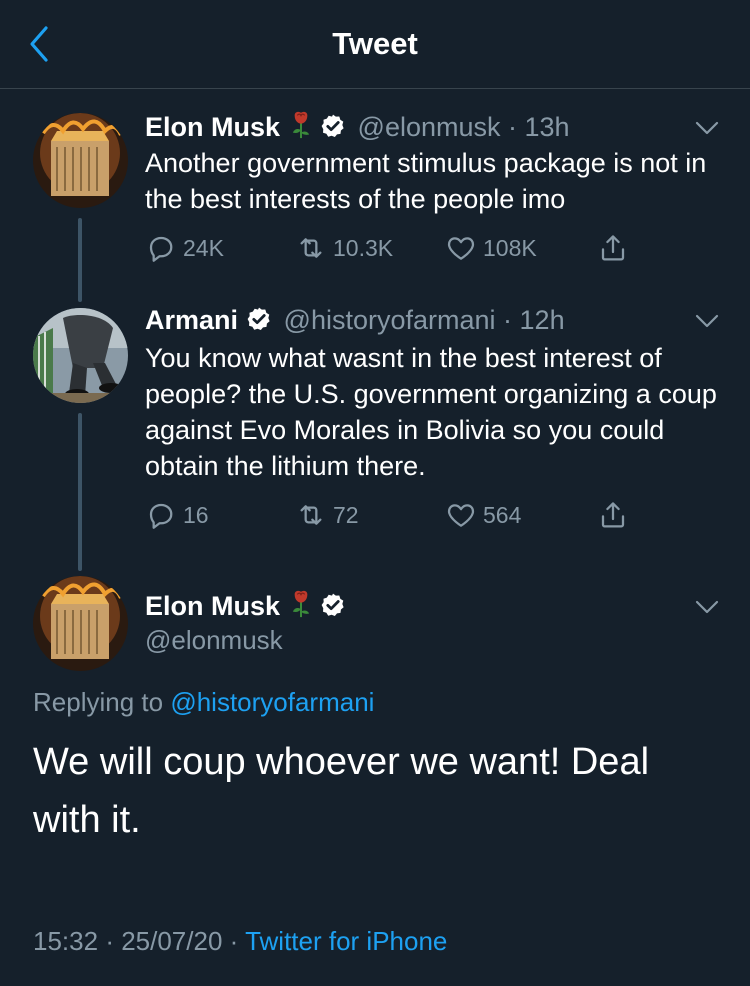  I want to click on top-bar: Tweet, so click(375, 44).